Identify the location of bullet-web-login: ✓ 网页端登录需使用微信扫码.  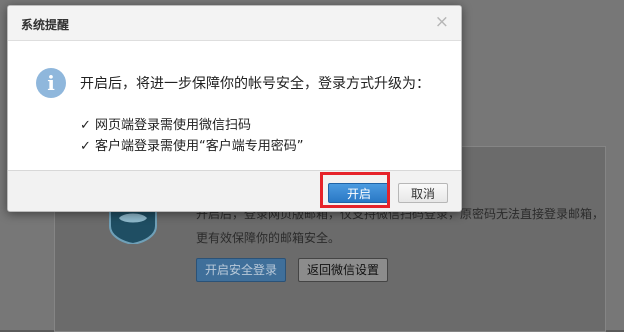
(166, 125).